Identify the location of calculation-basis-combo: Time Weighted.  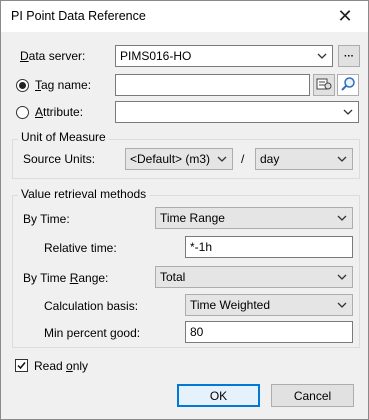
(269, 305).